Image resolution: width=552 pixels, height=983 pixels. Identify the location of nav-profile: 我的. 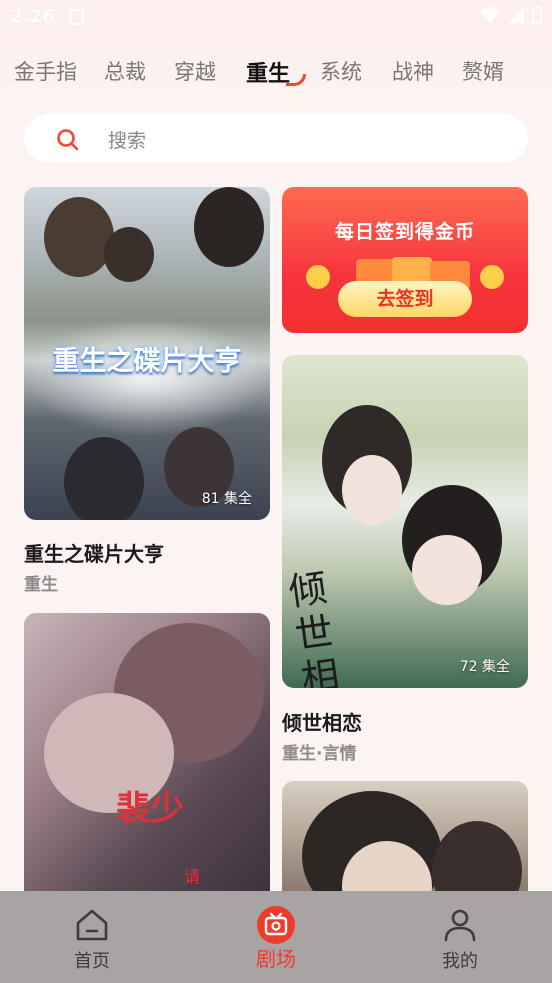
(460, 937).